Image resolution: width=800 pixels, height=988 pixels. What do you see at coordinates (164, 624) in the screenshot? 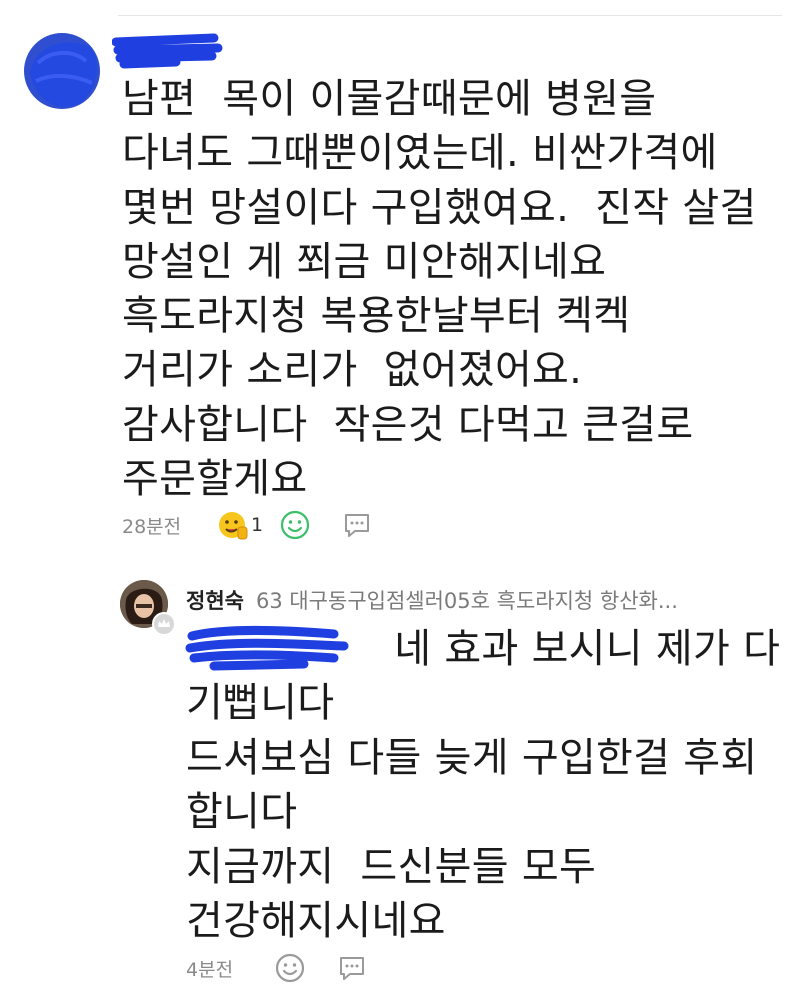
I see `crown-icon` at bounding box center [164, 624].